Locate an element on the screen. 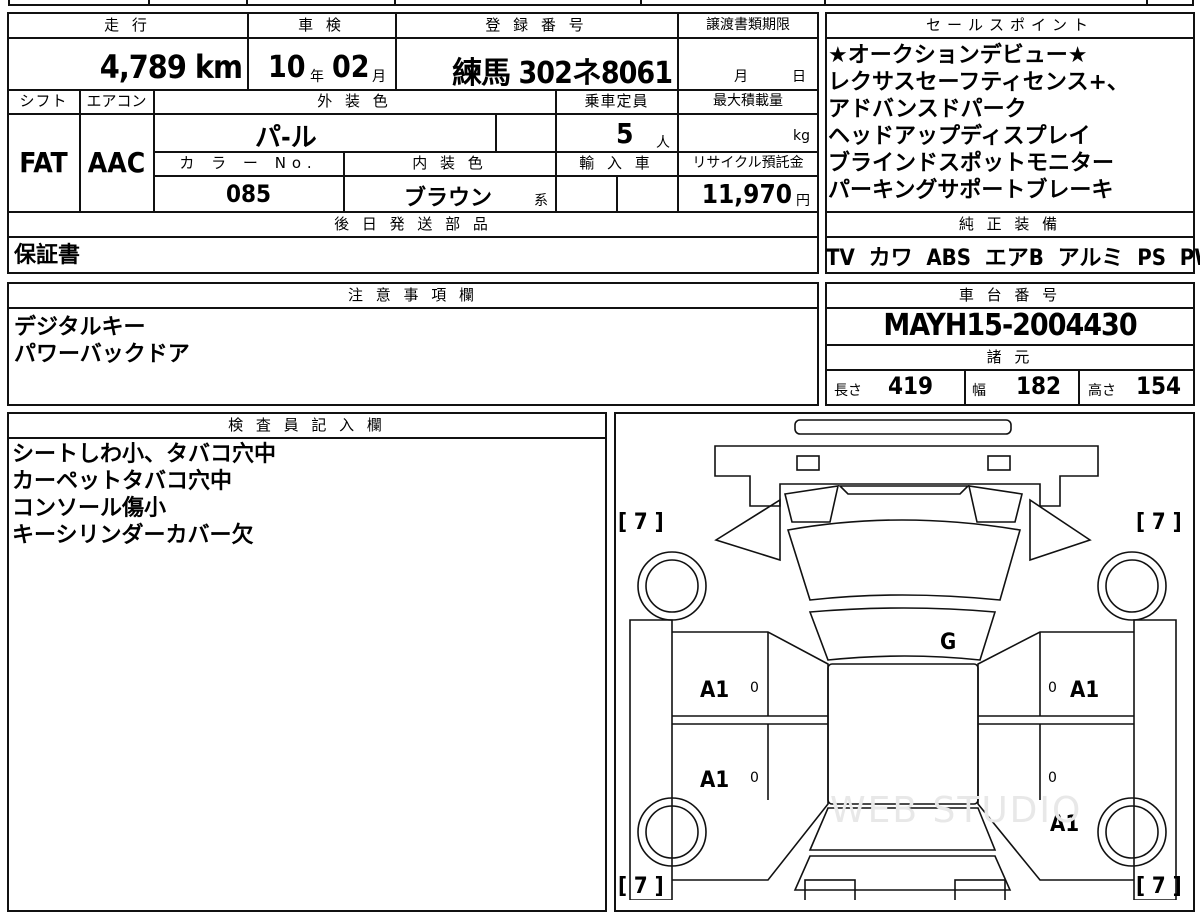  top-strip is located at coordinates (600, 3).